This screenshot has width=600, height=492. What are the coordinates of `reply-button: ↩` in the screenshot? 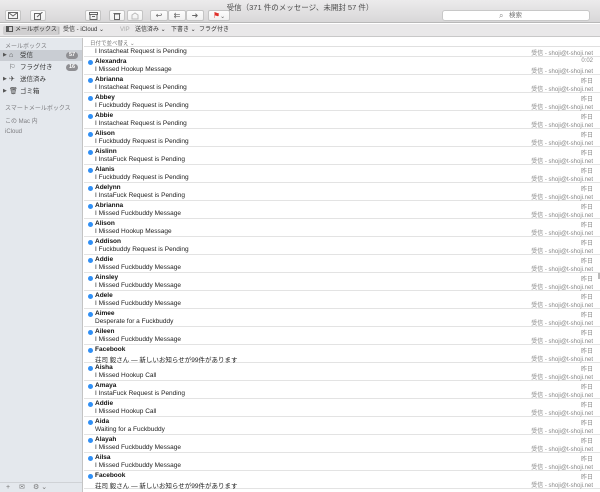 It's located at (159, 15).